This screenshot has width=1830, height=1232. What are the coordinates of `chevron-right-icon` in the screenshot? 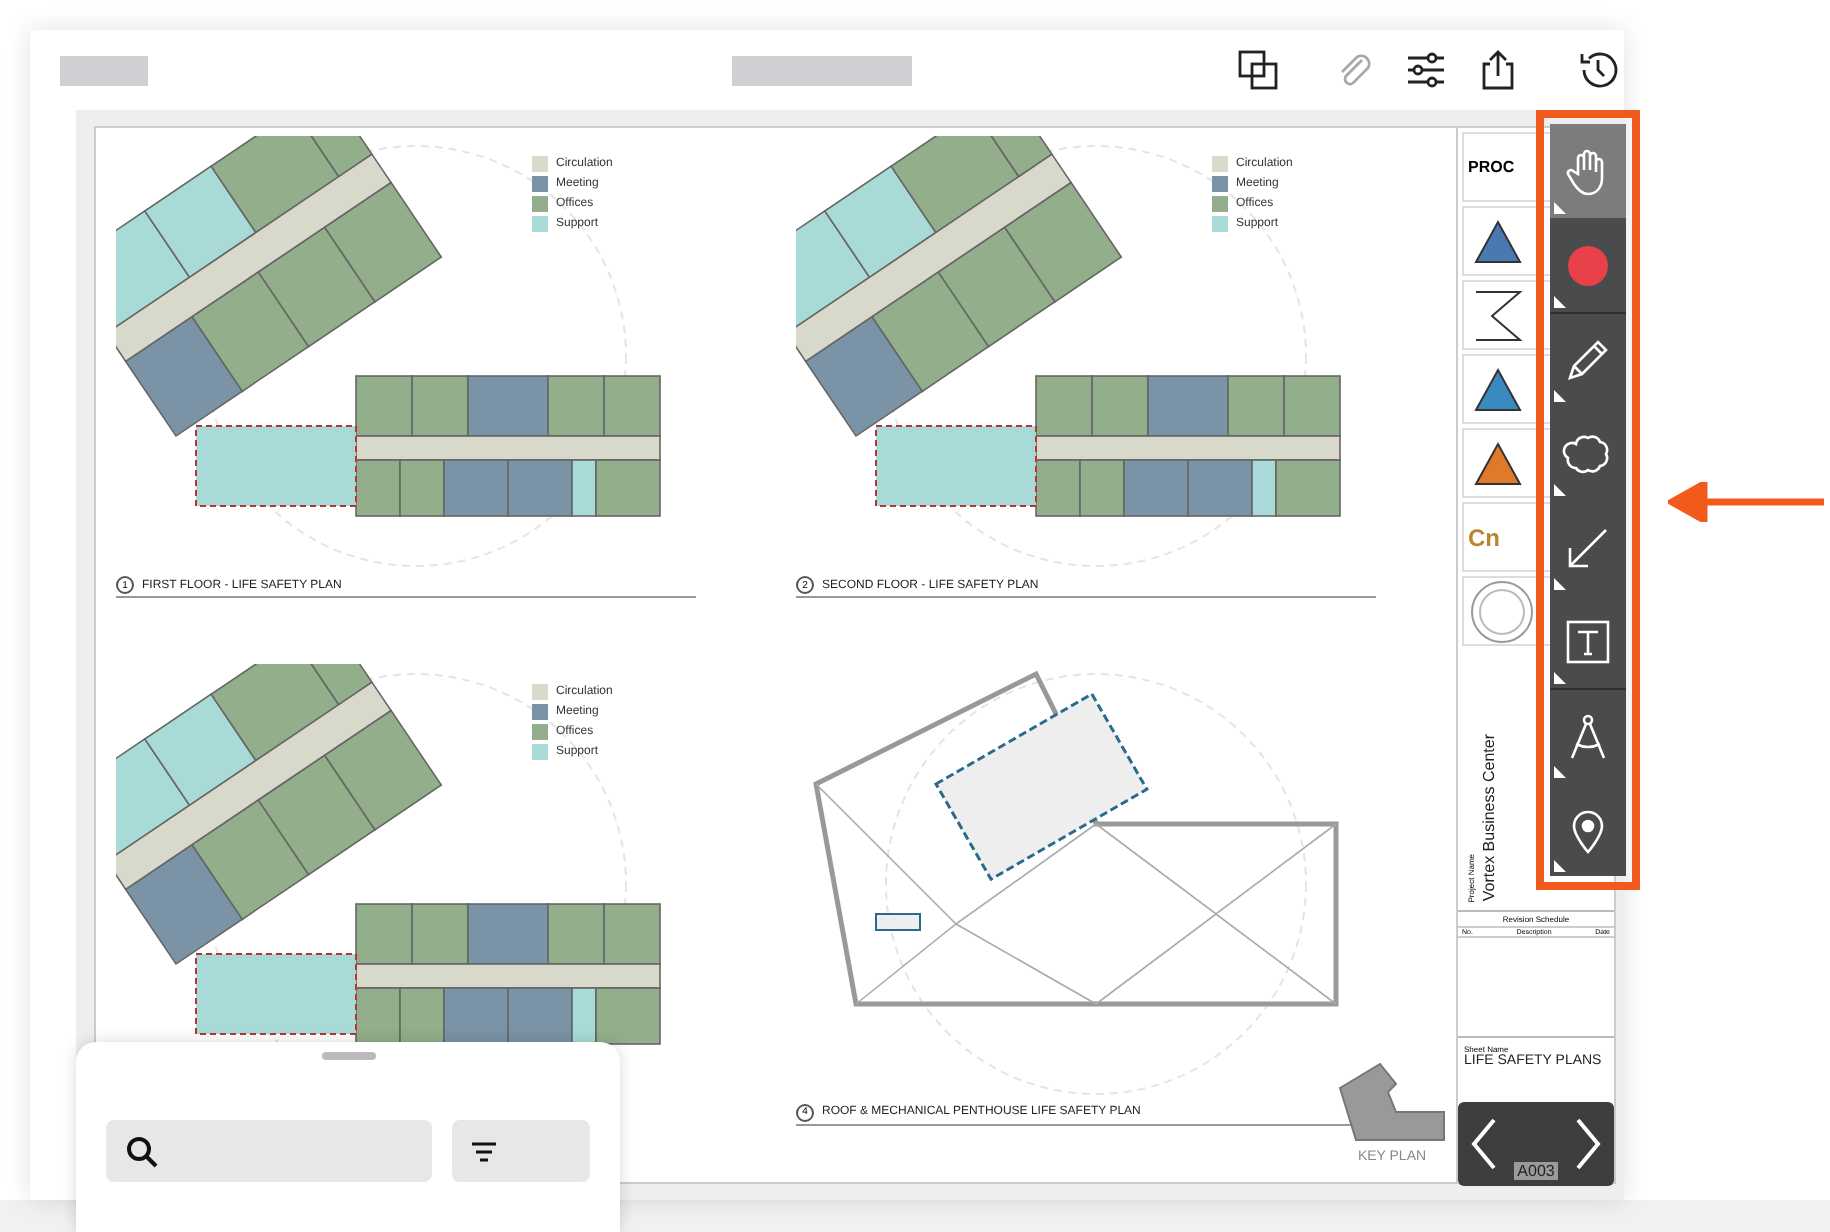 It's located at (1588, 1144).